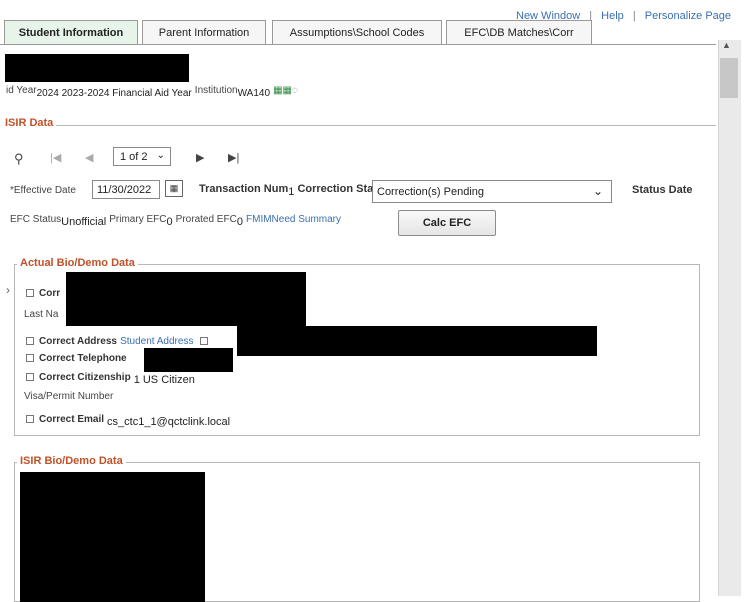  Describe the element at coordinates (360, 125) in the screenshot. I see `isir-section-border` at that location.